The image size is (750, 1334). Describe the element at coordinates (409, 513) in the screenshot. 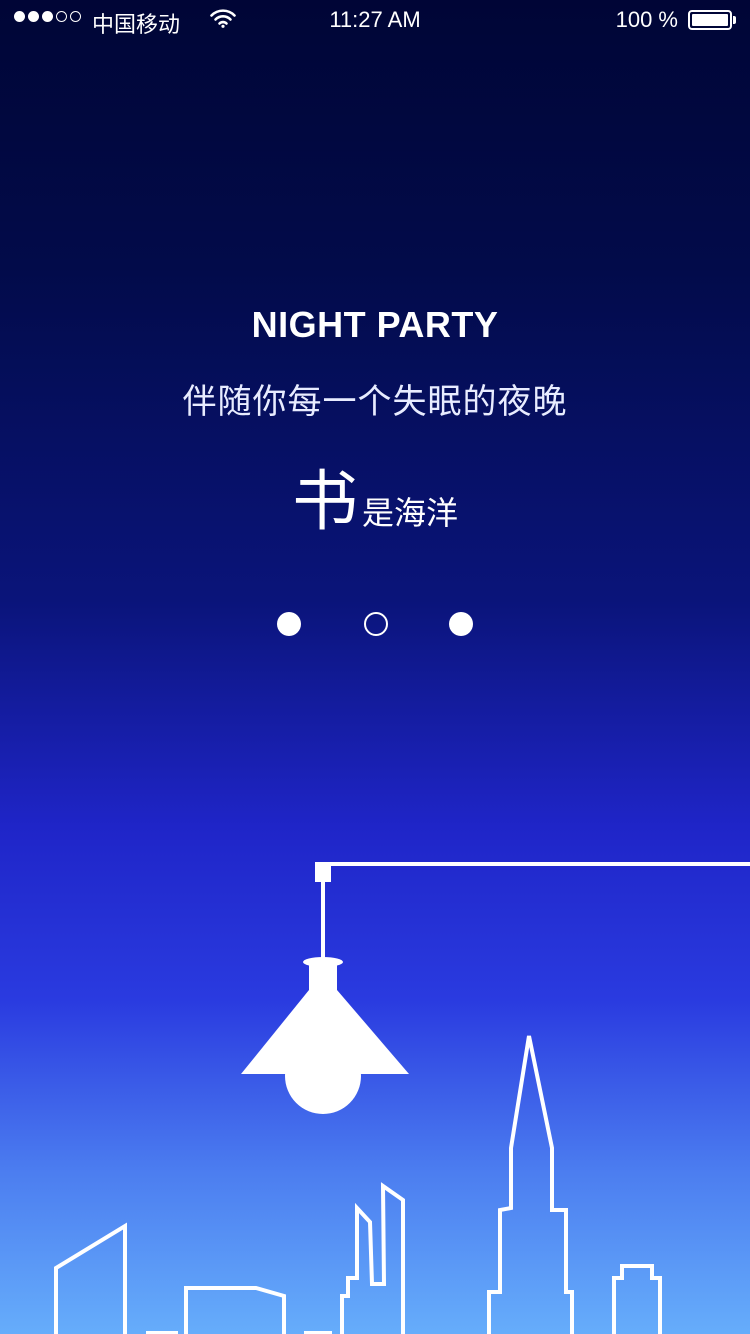

I see `slogan-text: 是海洋` at that location.